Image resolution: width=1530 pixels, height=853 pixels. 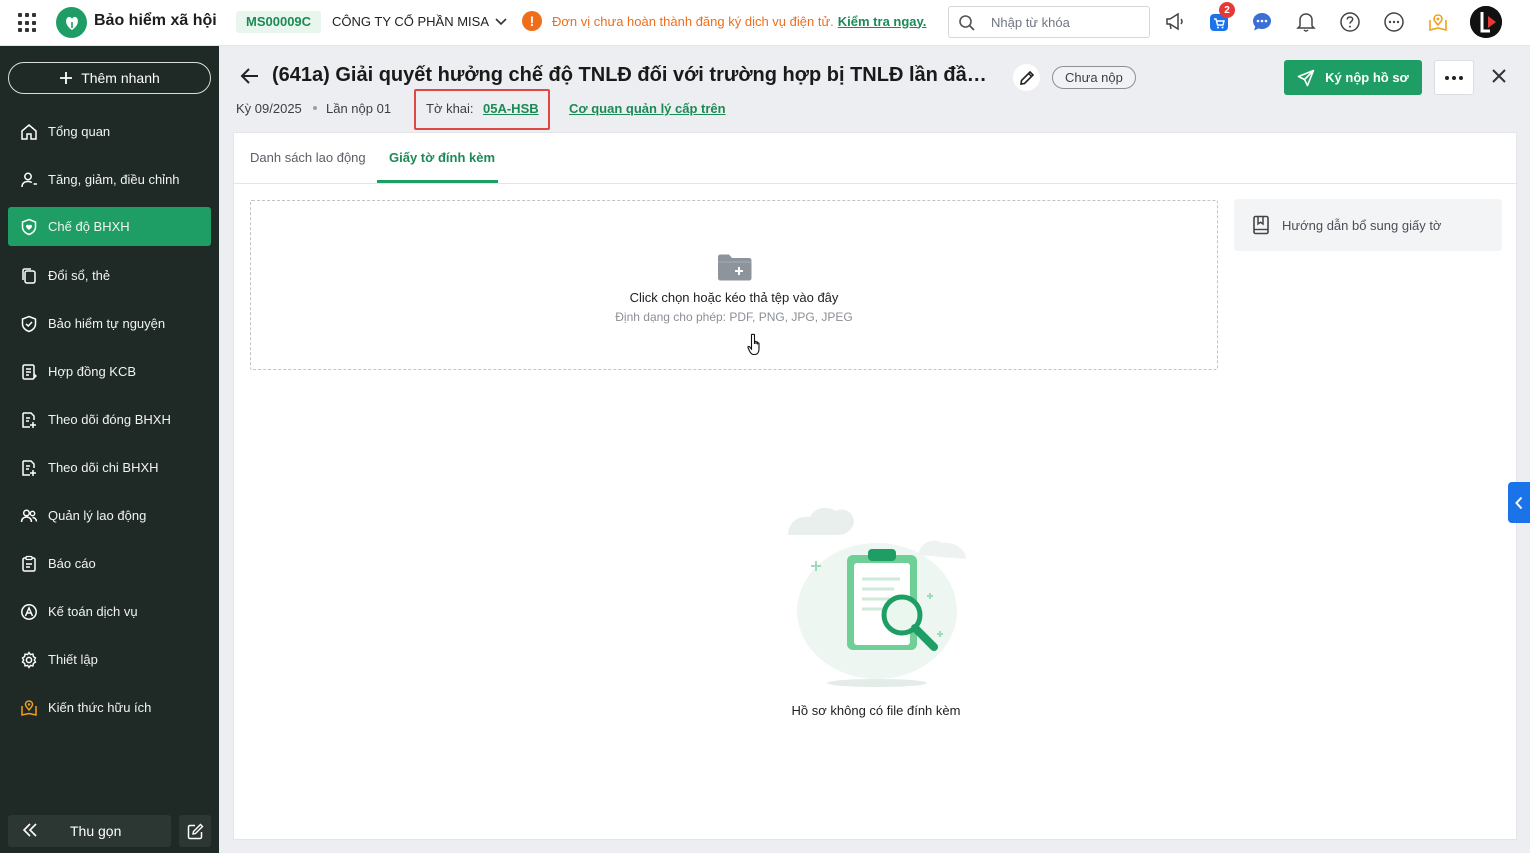 I want to click on back-arrow-icon, so click(x=250, y=76).